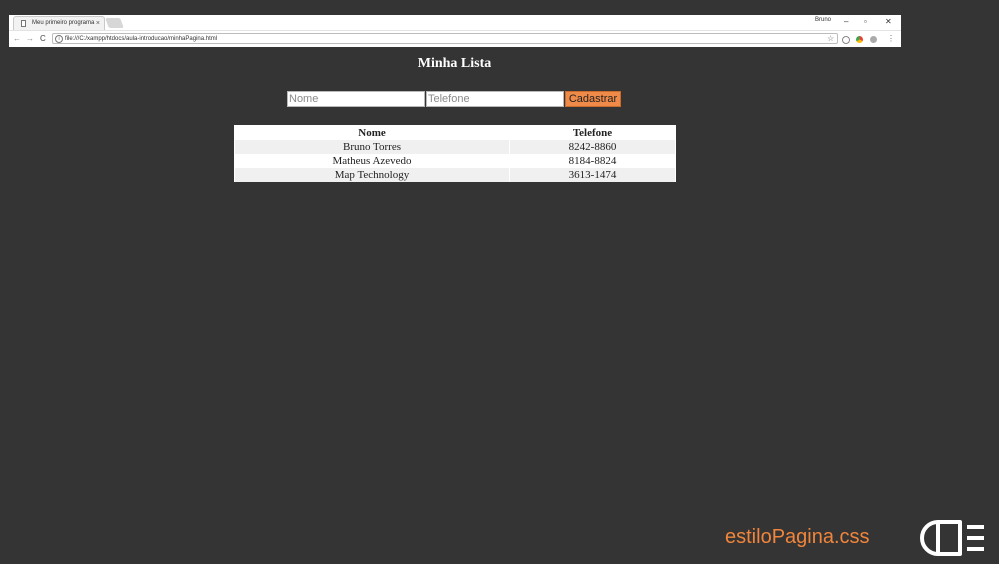 Image resolution: width=999 pixels, height=564 pixels. I want to click on extension-icon, so click(846, 40).